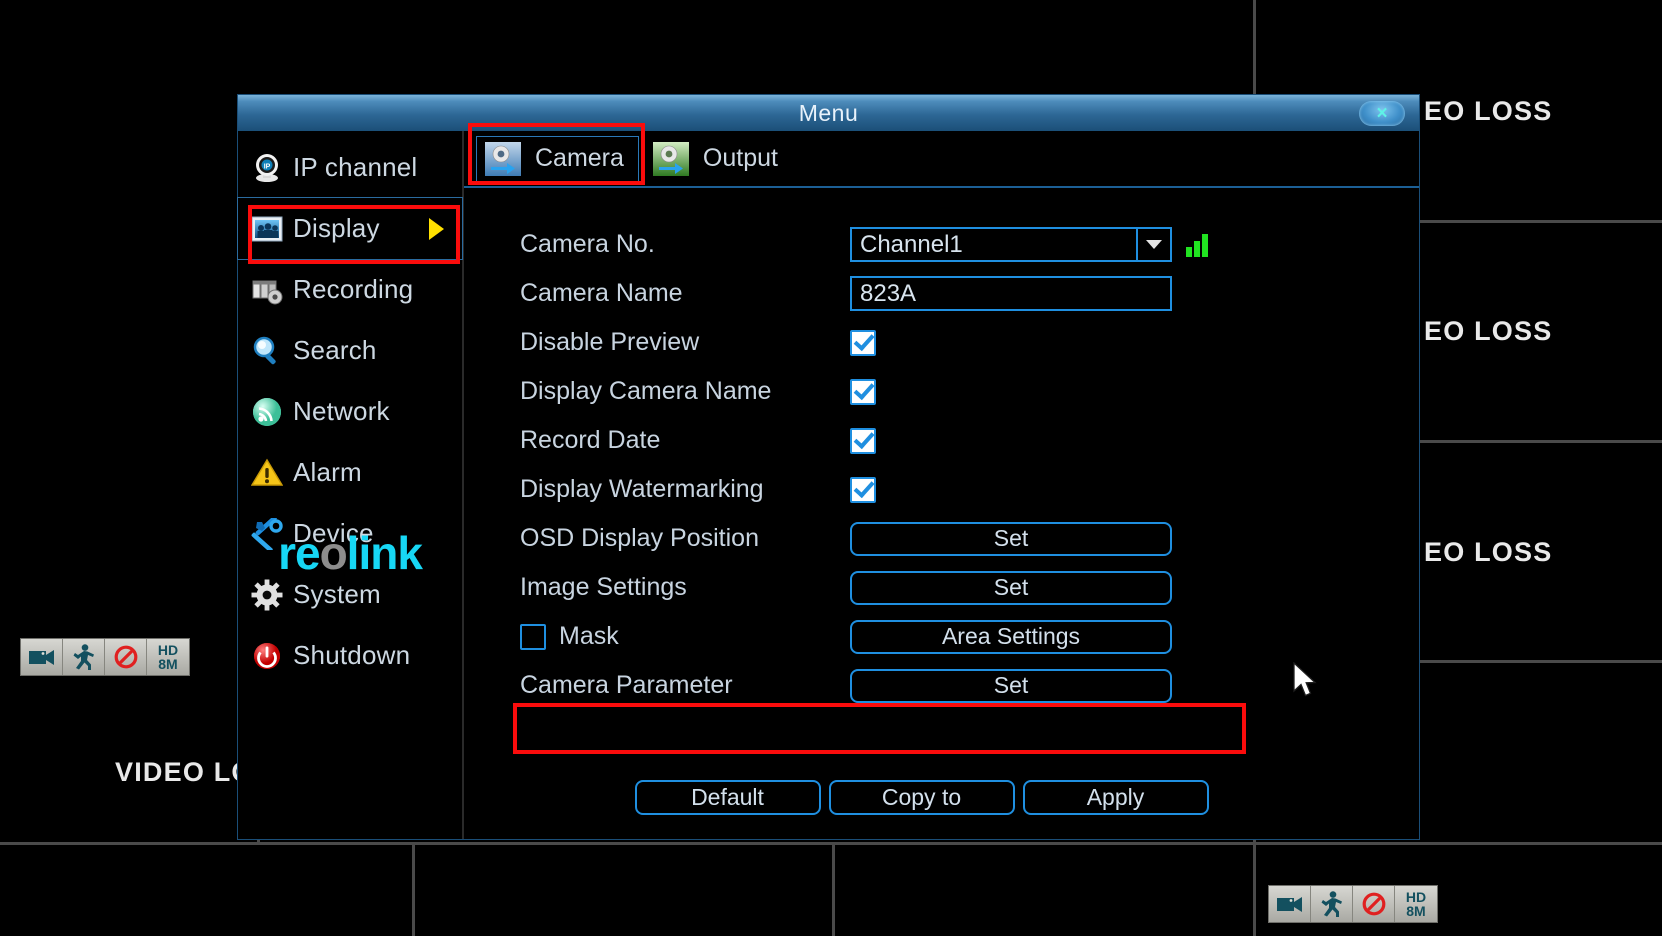 The image size is (1662, 936). I want to click on brand-text-1: re, so click(299, 553).